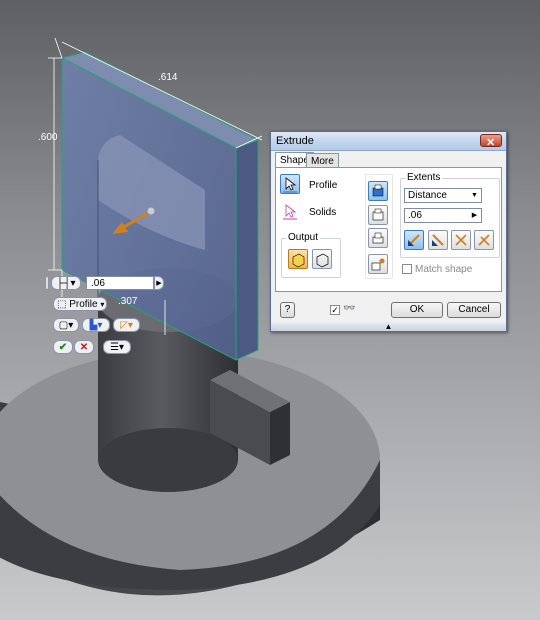  What do you see at coordinates (474, 195) in the screenshot?
I see `chevron-down-icon: ▼` at bounding box center [474, 195].